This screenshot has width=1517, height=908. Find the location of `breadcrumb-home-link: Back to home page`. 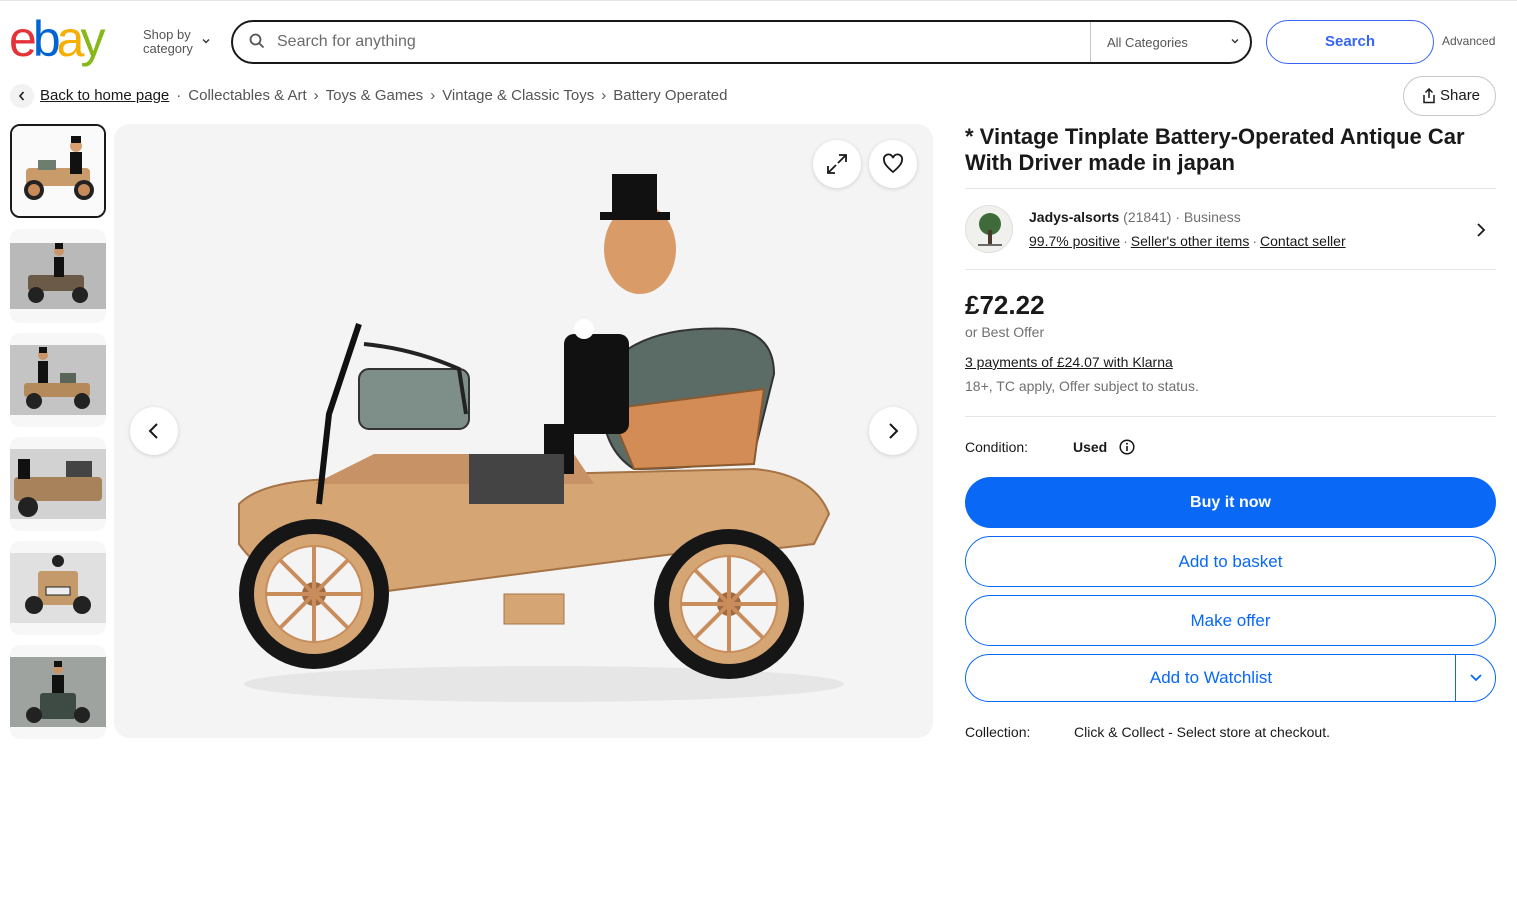

breadcrumb-home-link: Back to home page is located at coordinates (104, 95).